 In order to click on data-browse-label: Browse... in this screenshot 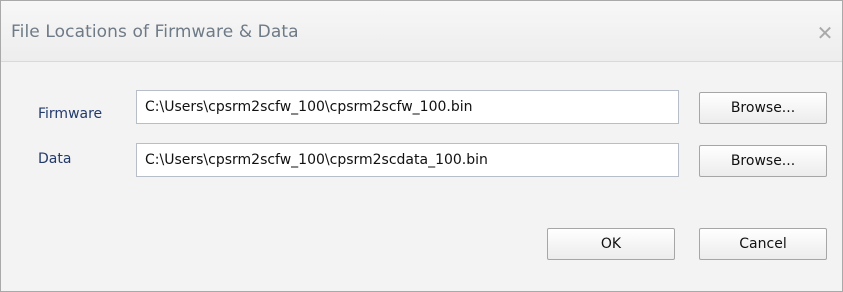, I will do `click(763, 161)`.